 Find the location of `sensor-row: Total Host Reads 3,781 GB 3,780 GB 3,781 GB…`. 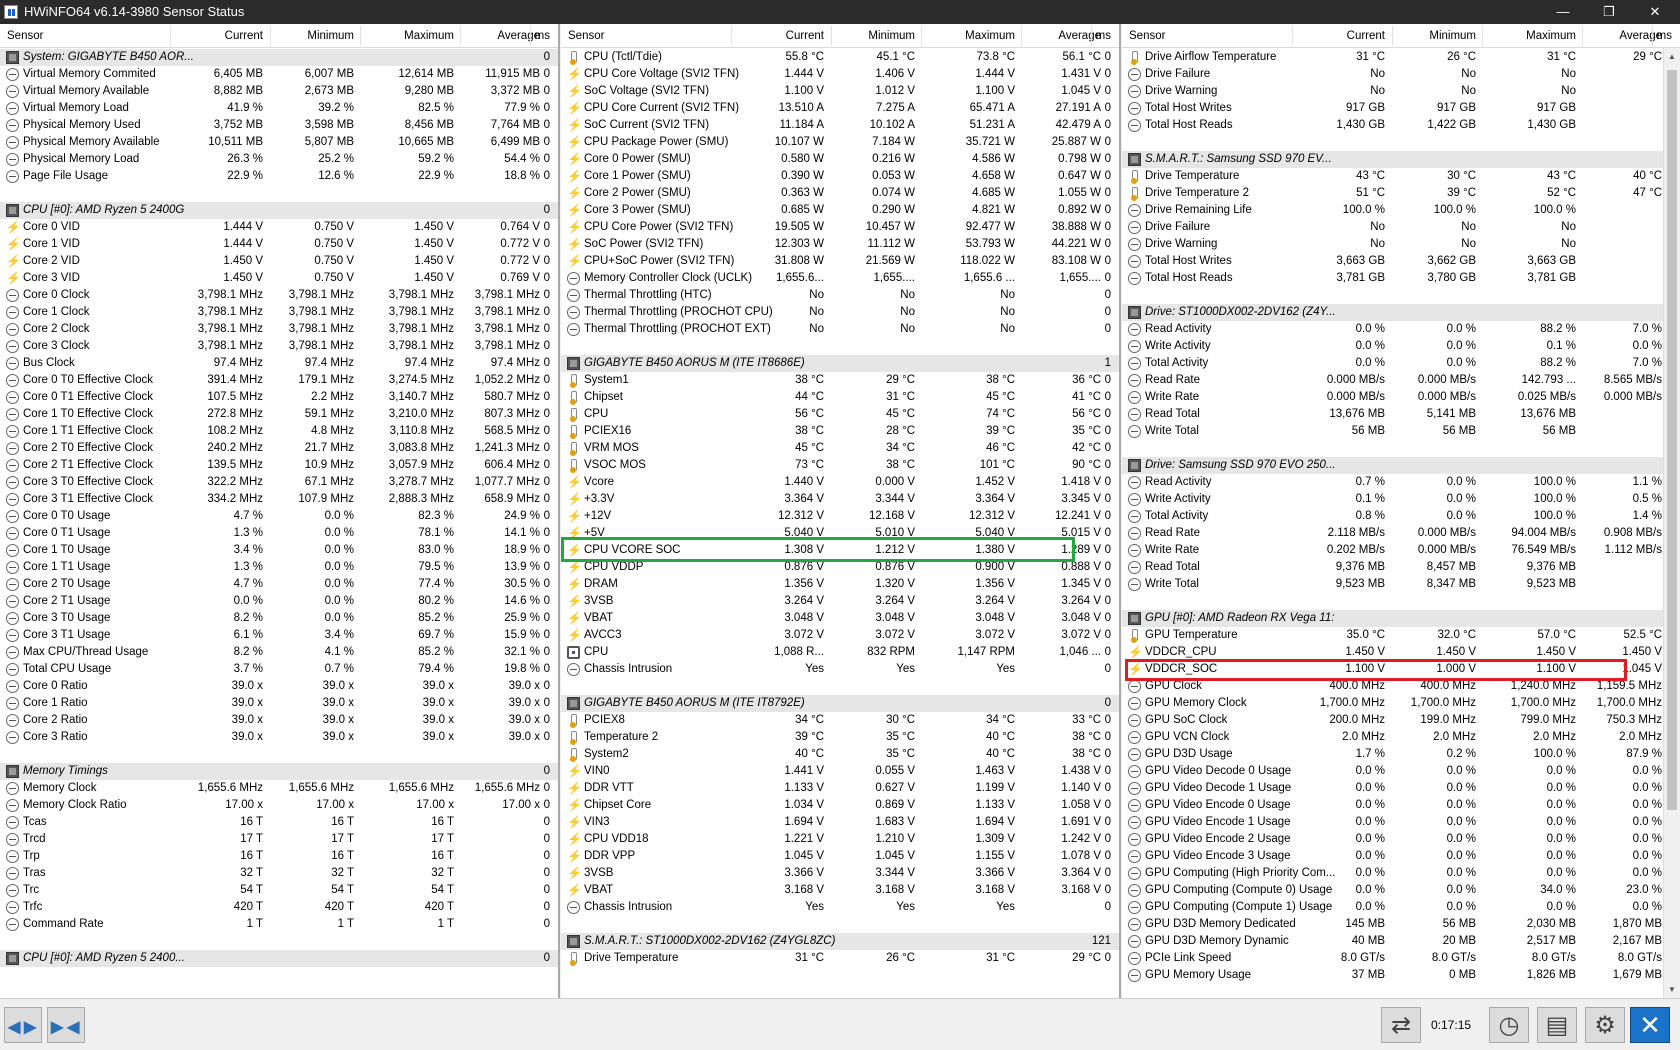

sensor-row: Total Host Reads 3,781 GB 3,780 GB 3,781 GB… is located at coordinates (1401, 278).